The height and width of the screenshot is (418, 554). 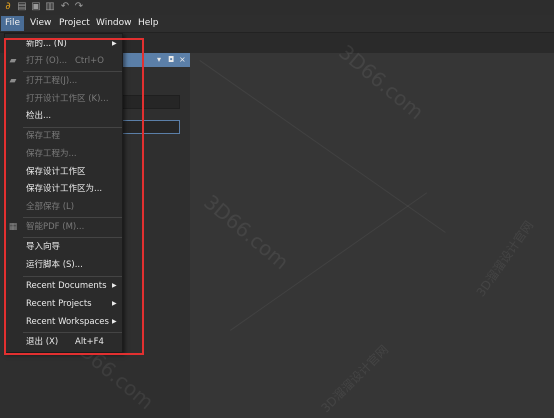 What do you see at coordinates (151, 102) in the screenshot?
I see `panel-dropdown` at bounding box center [151, 102].